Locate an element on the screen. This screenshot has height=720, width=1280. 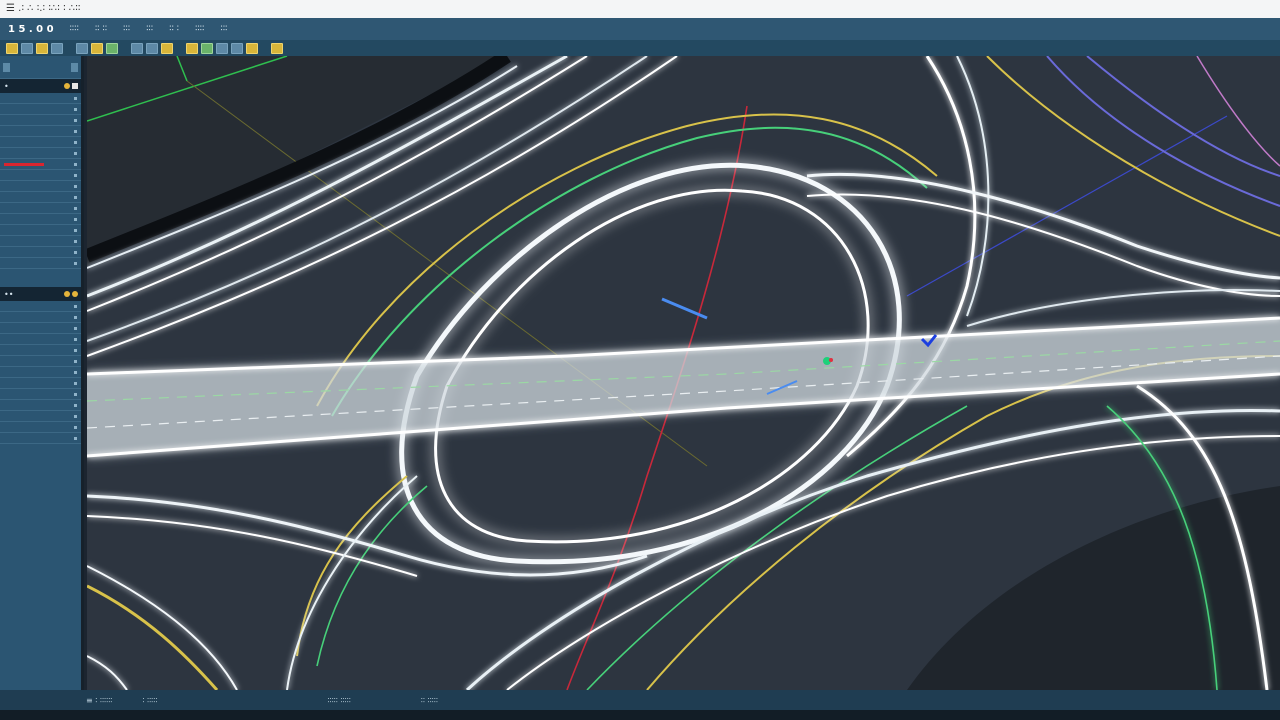
menu-item-1: ∶∶∶∶ is located at coordinates (74, 29).